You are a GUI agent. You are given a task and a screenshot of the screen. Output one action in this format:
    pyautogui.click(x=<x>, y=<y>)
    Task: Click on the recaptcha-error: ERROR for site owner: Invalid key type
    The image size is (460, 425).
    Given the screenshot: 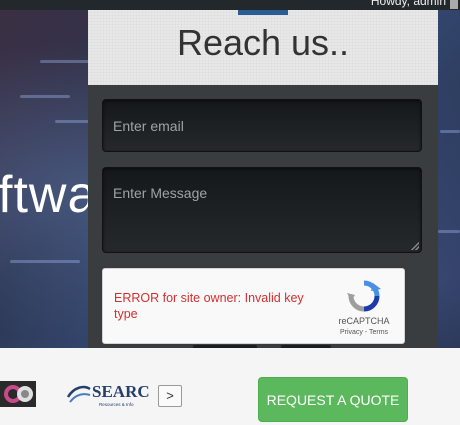 What is the action you would take?
    pyautogui.click(x=209, y=306)
    